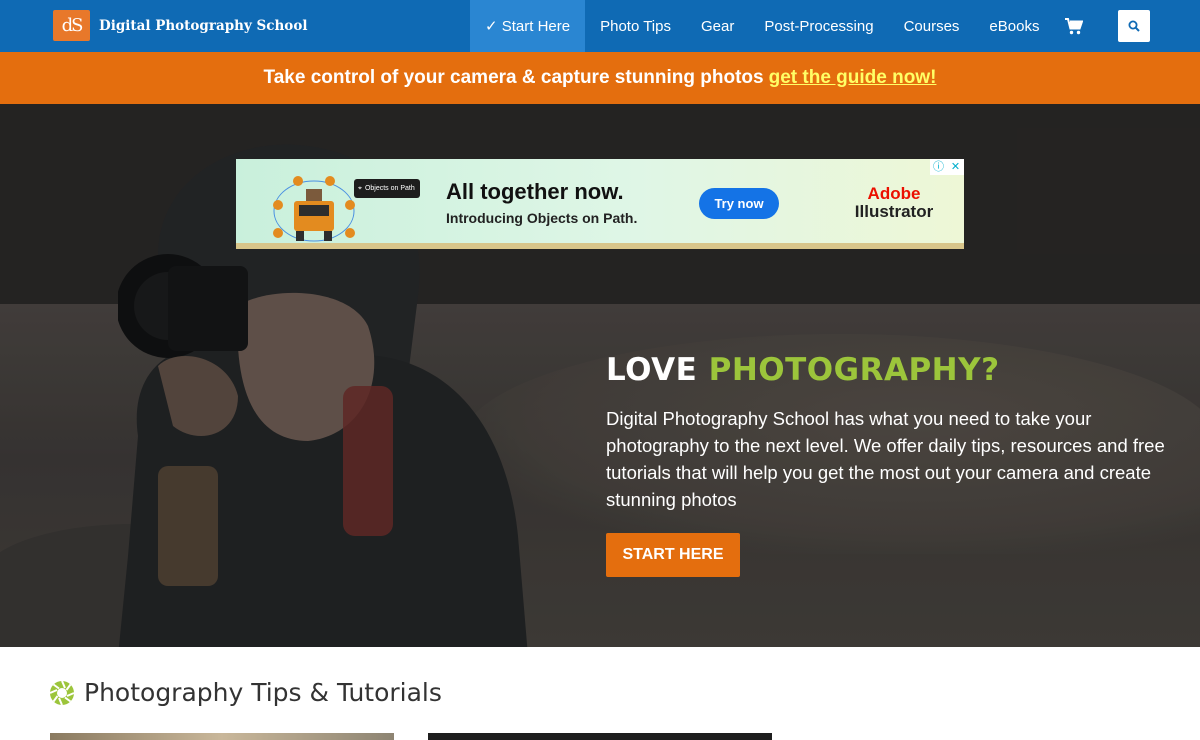 This screenshot has width=1200, height=740. I want to click on ad-bottom-strip, so click(600, 246).